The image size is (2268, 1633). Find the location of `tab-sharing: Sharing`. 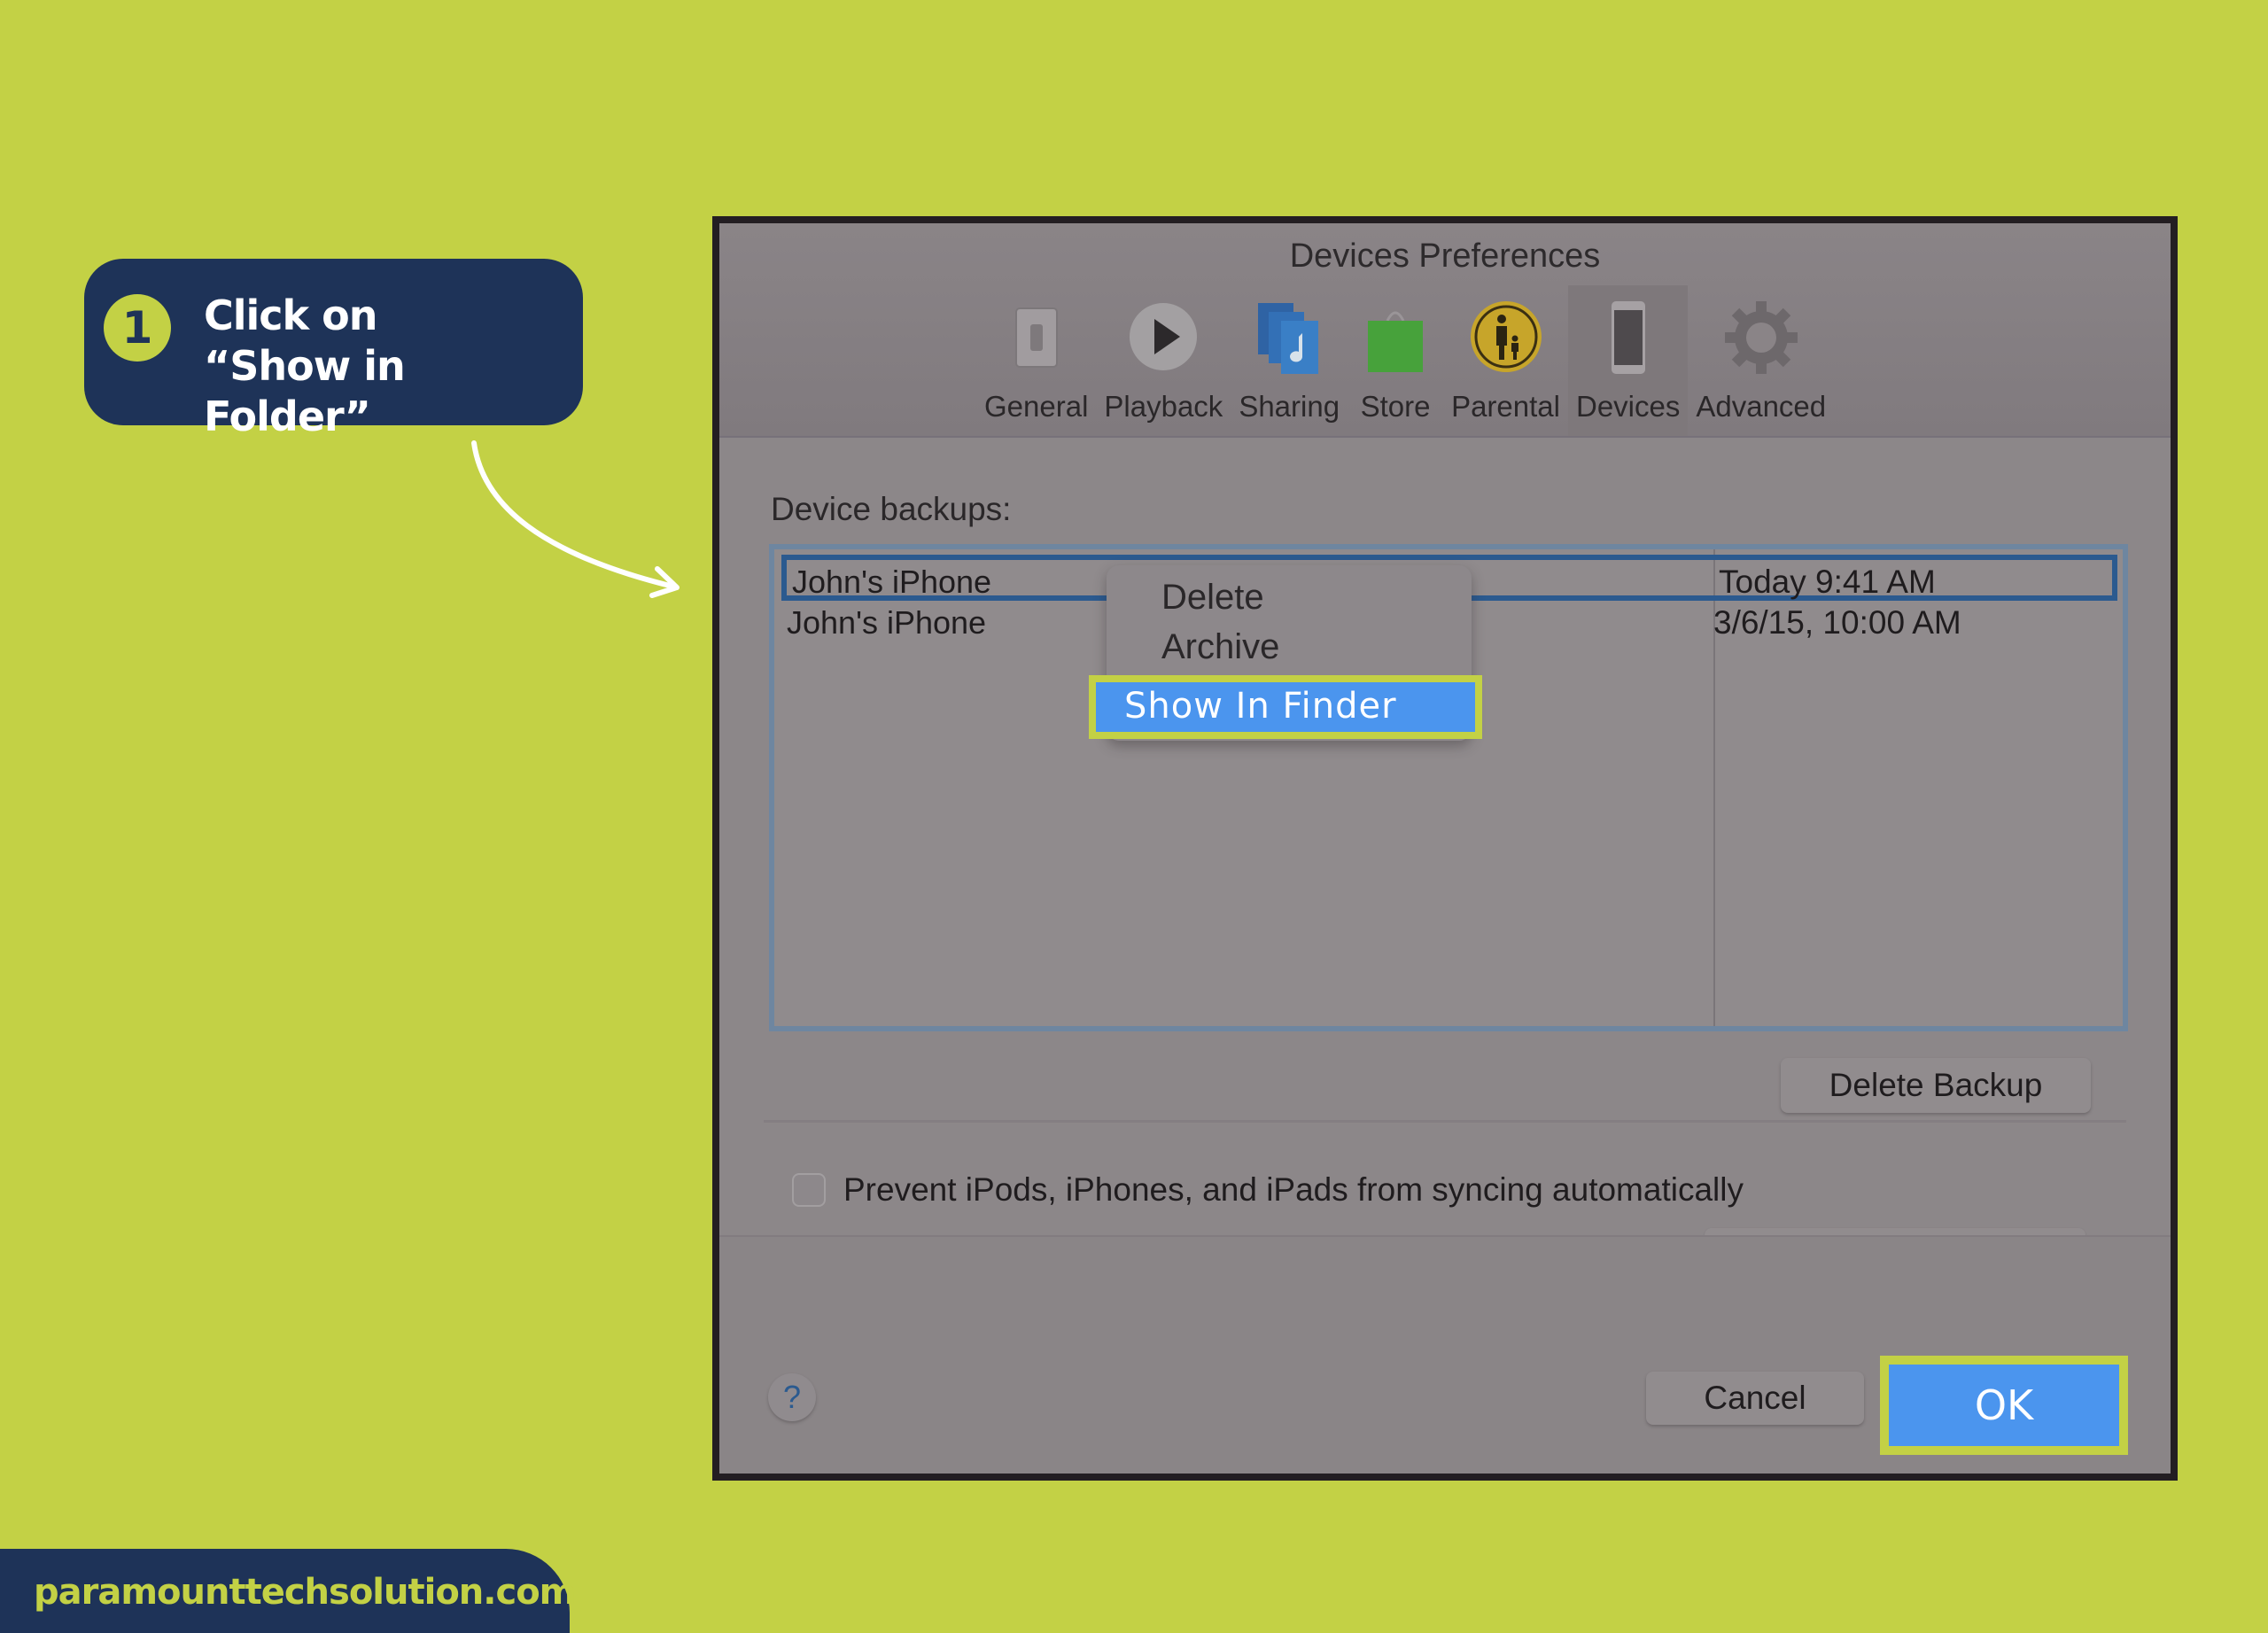

tab-sharing: Sharing is located at coordinates (1289, 360).